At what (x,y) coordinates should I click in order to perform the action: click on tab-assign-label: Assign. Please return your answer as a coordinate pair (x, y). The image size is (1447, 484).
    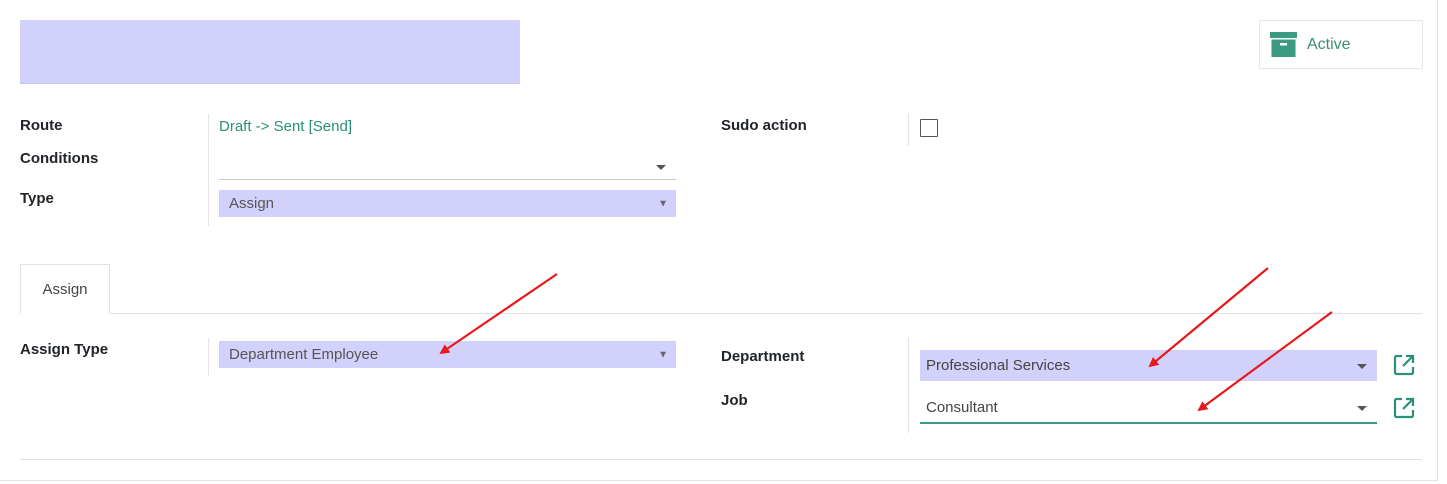
    Looking at the image, I should click on (65, 289).